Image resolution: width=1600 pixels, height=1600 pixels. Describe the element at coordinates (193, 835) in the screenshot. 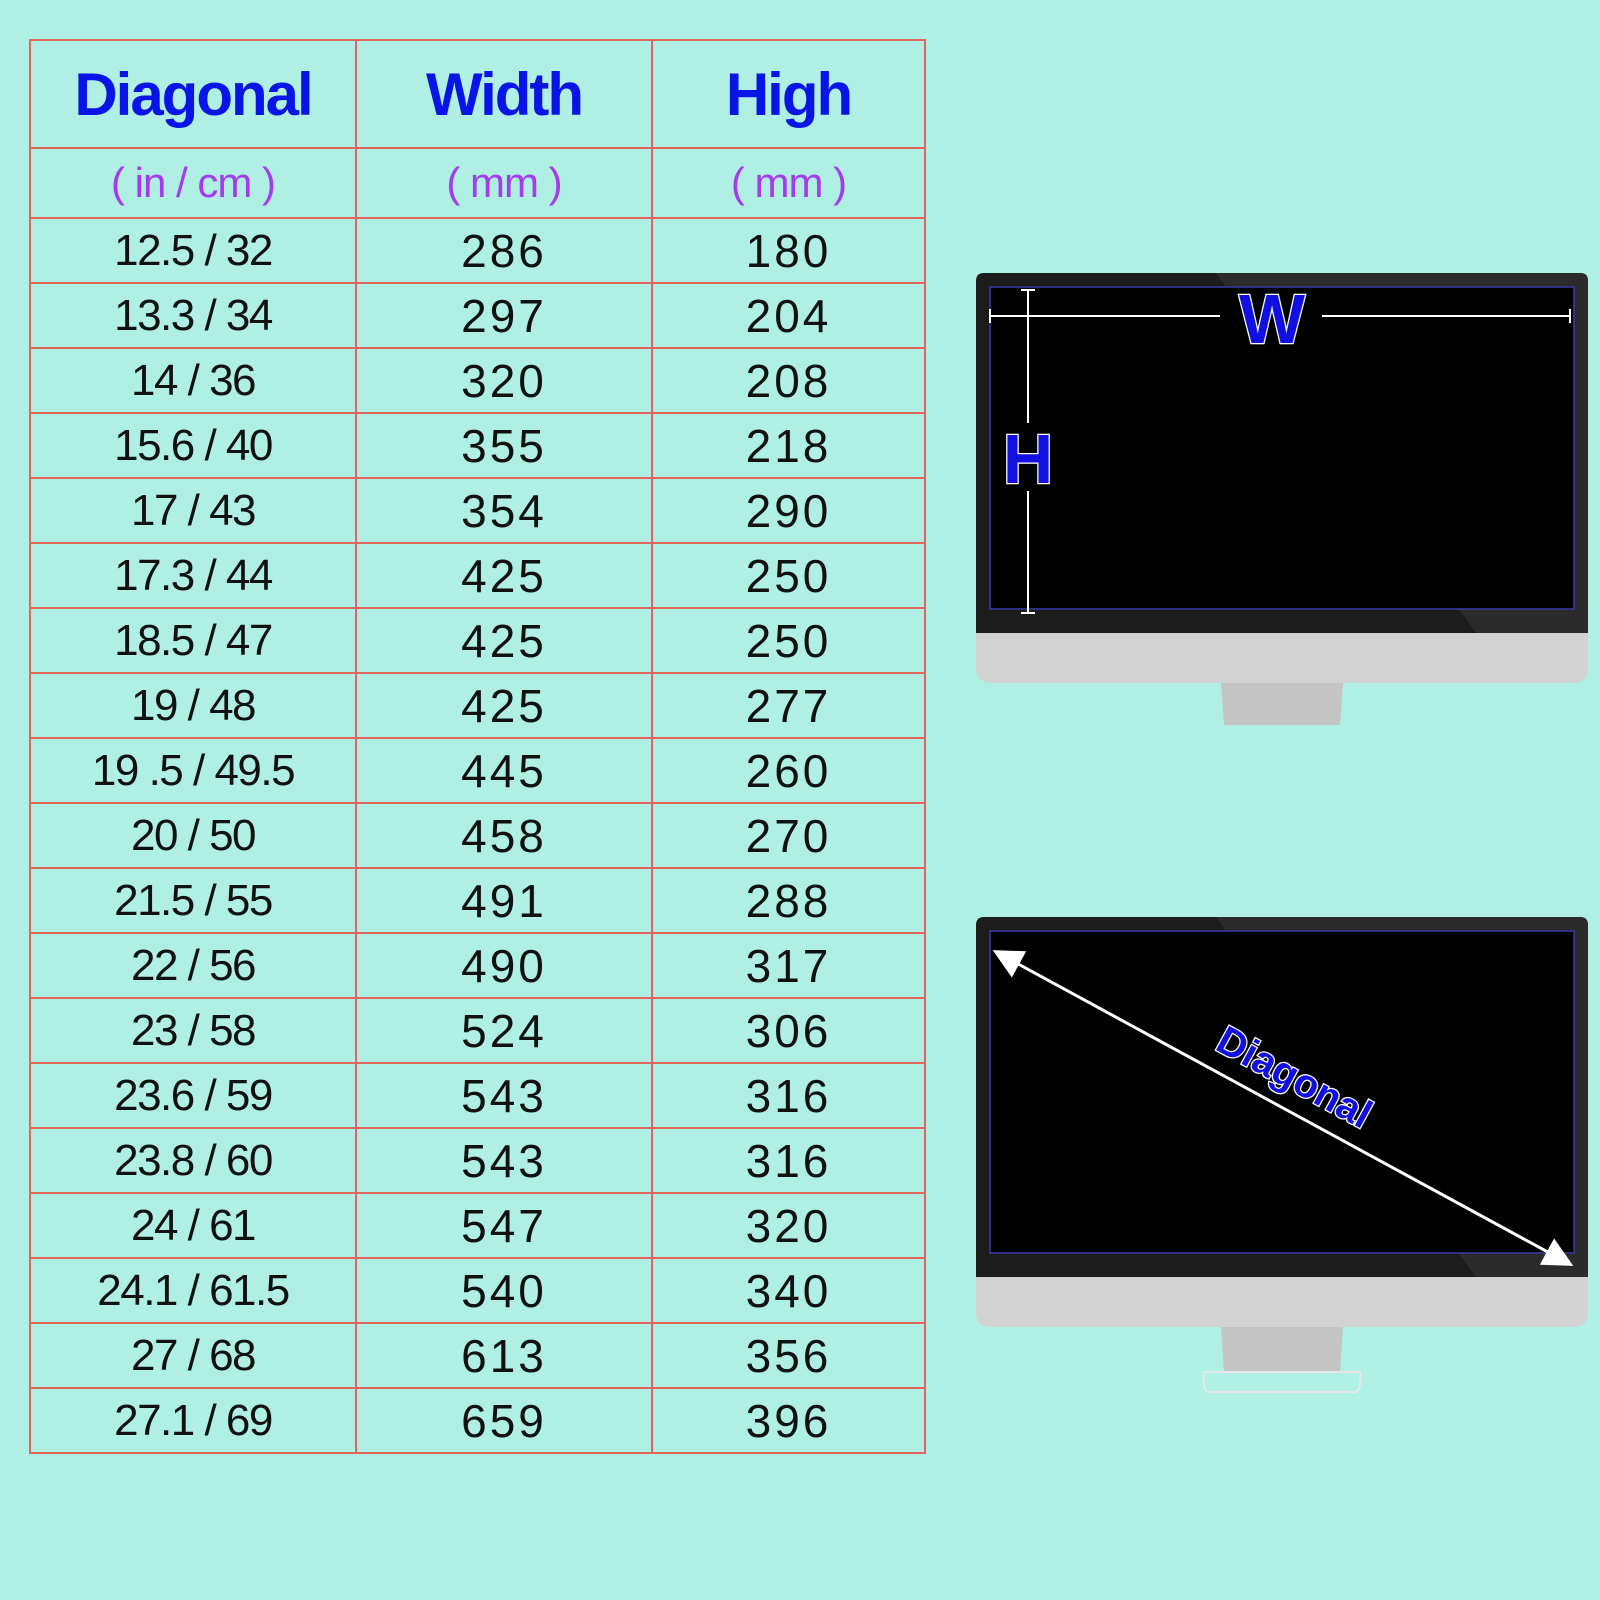

I see `cell-diagonal: 20 / 50` at that location.